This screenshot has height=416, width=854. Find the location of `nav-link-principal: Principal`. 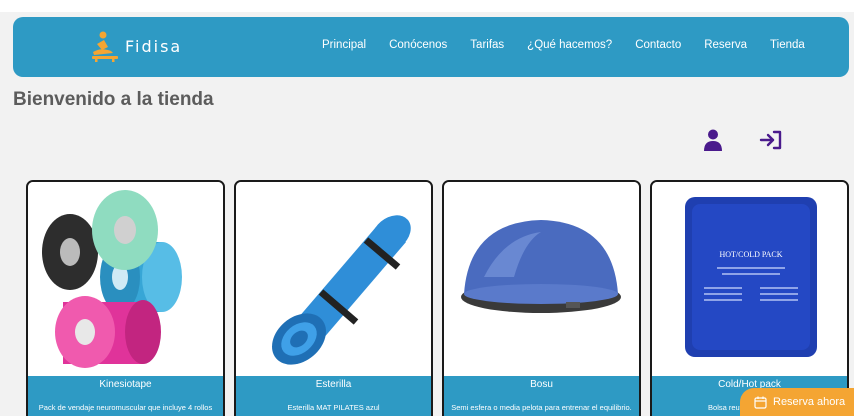

nav-link-principal: Principal is located at coordinates (344, 45).